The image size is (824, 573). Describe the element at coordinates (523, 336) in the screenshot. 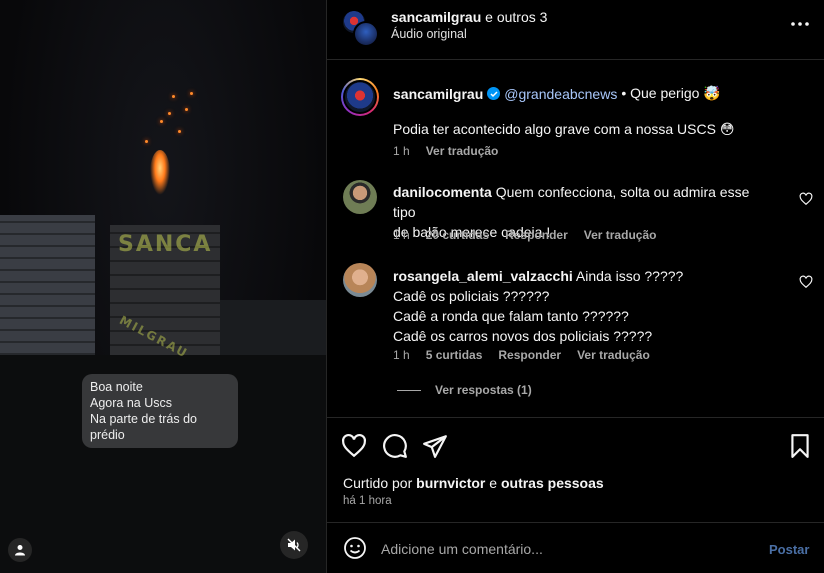

I see `comment-text: Cadê os carros novos dos policiais ?????` at that location.